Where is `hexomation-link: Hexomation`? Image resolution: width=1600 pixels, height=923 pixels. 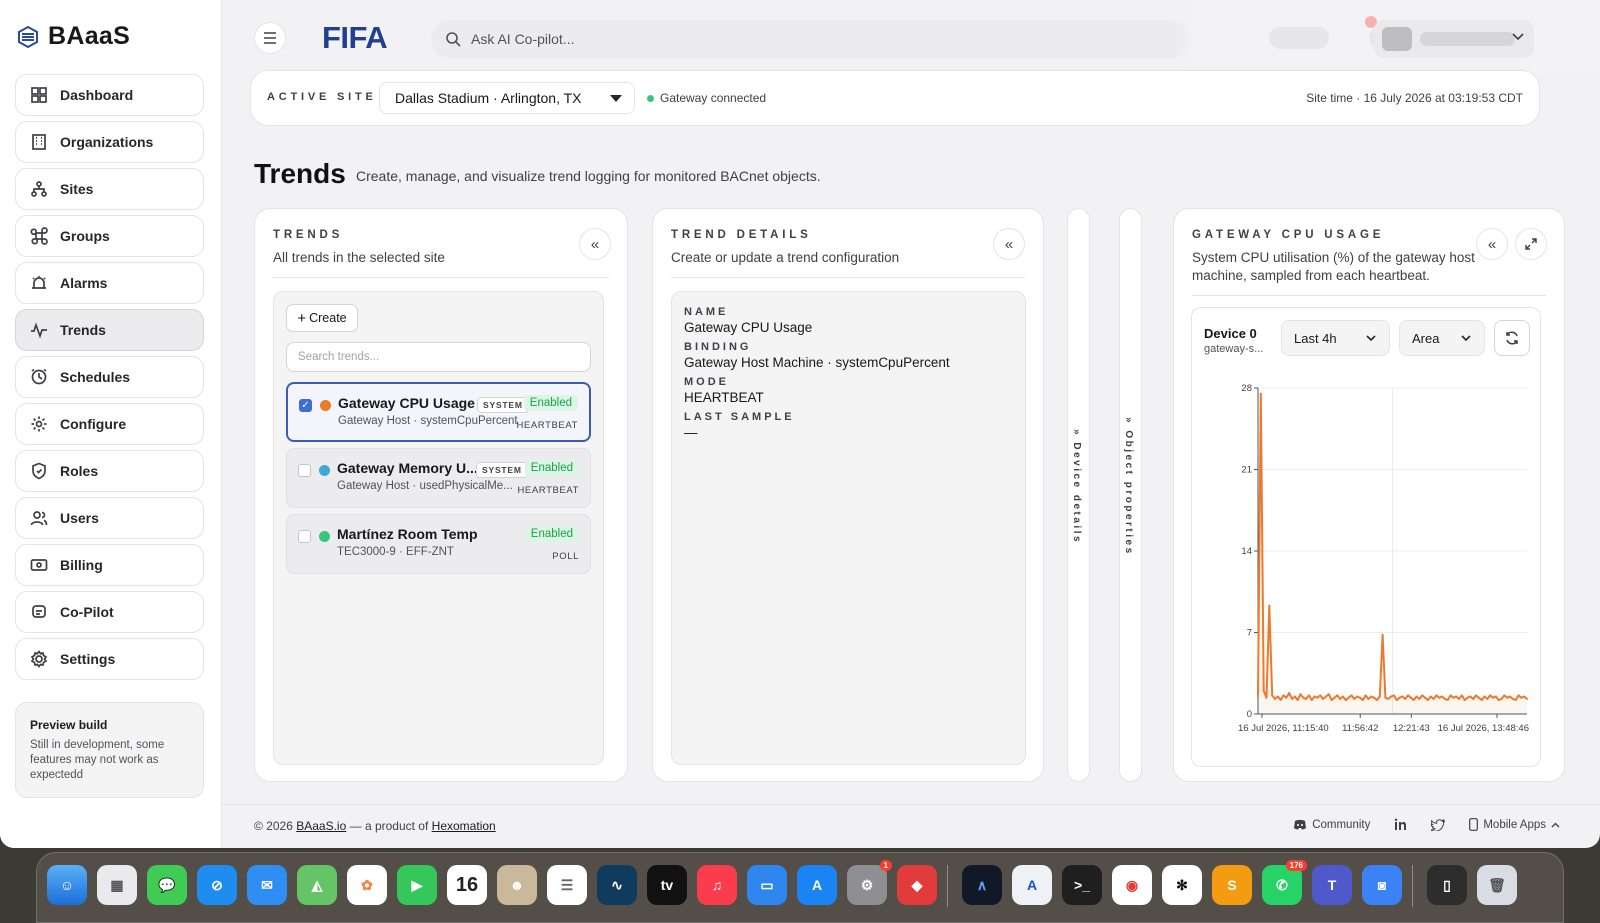 hexomation-link: Hexomation is located at coordinates (464, 826).